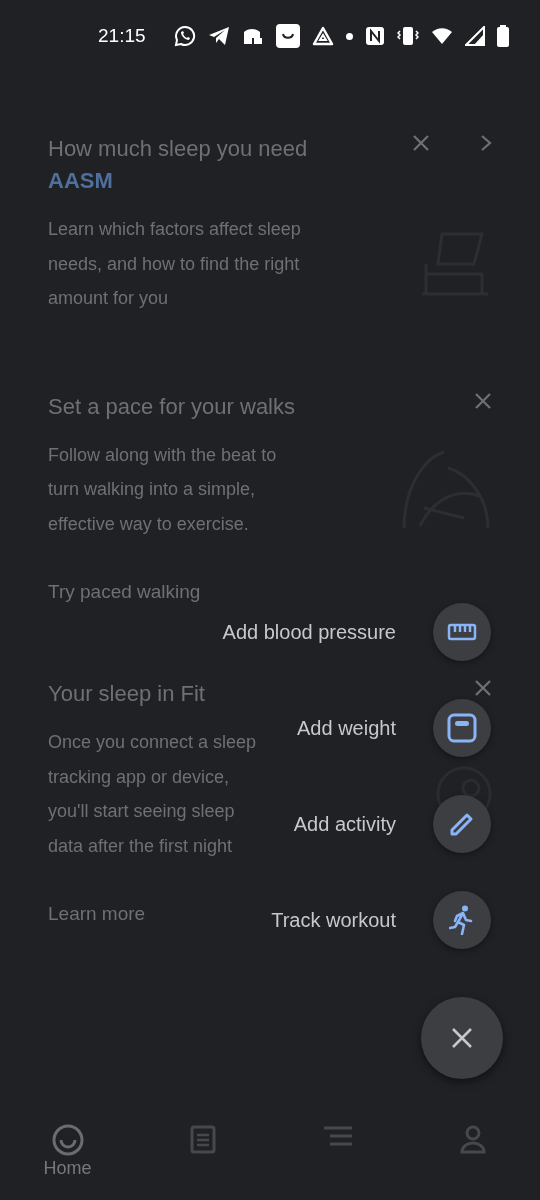  Describe the element at coordinates (153, 794) in the screenshot. I see `card-description: Once you connect a sleep tracking app or device, you'll start seeing sleep data after the first night` at that location.